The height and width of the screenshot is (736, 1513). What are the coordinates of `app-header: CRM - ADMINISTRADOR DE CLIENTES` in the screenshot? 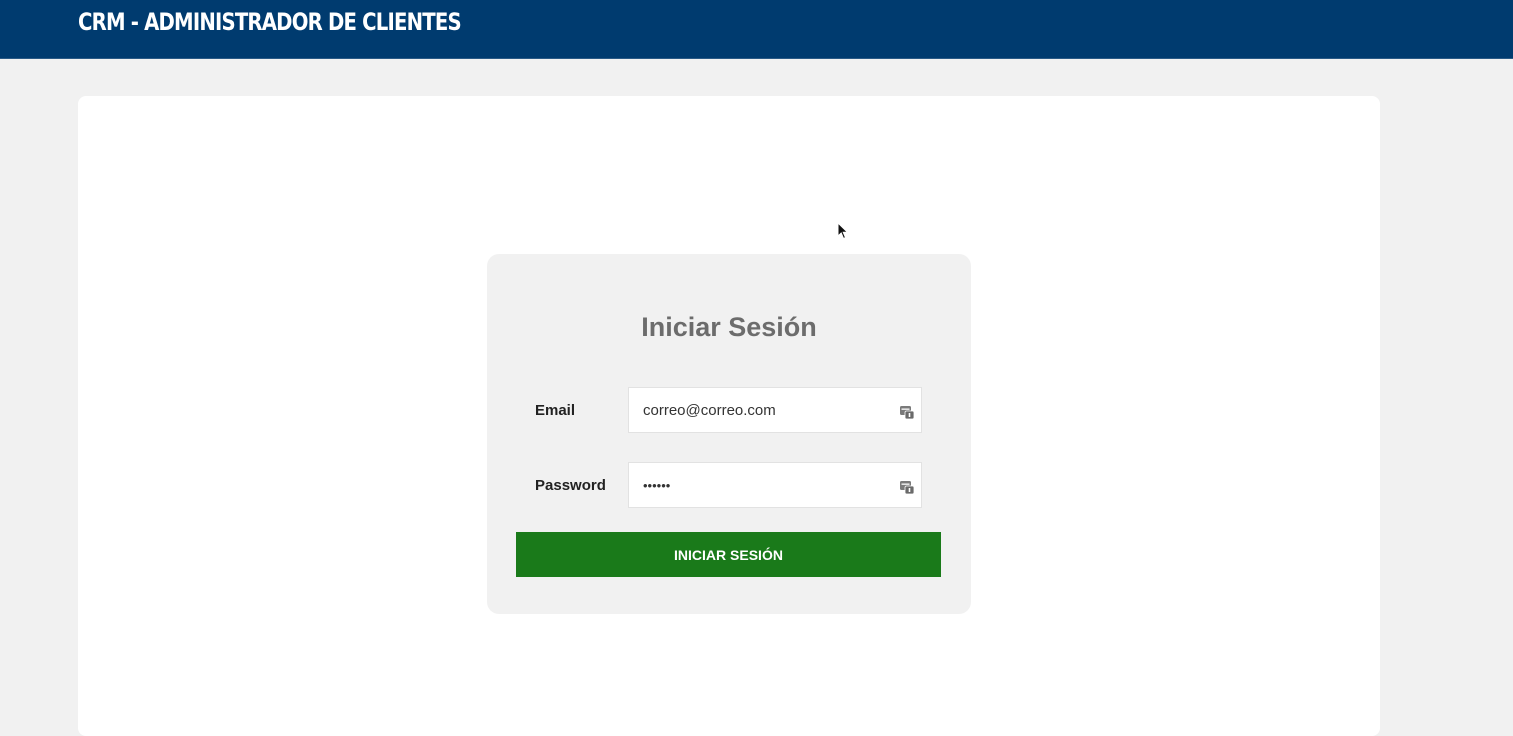 It's located at (756, 29).